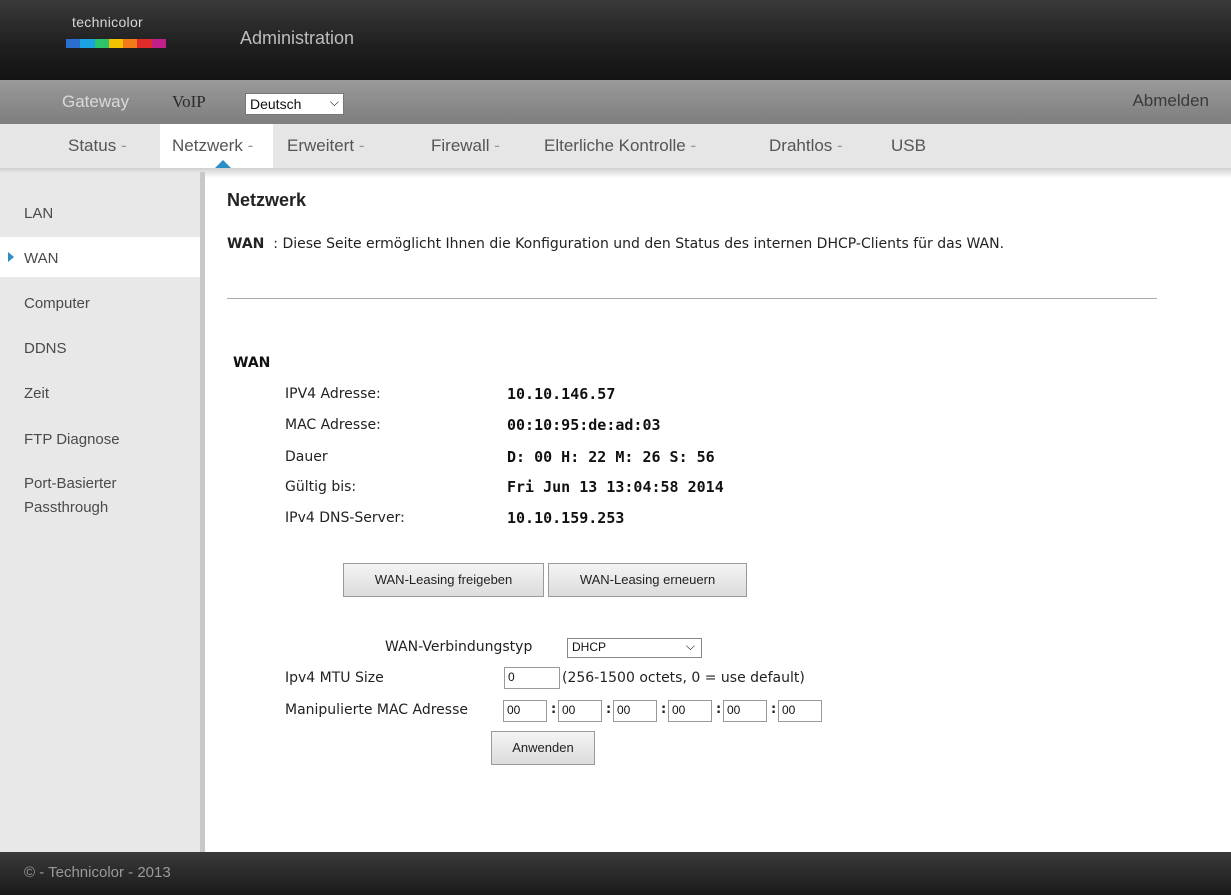  Describe the element at coordinates (189, 102) in the screenshot. I see `nav-voip: VoIP` at that location.